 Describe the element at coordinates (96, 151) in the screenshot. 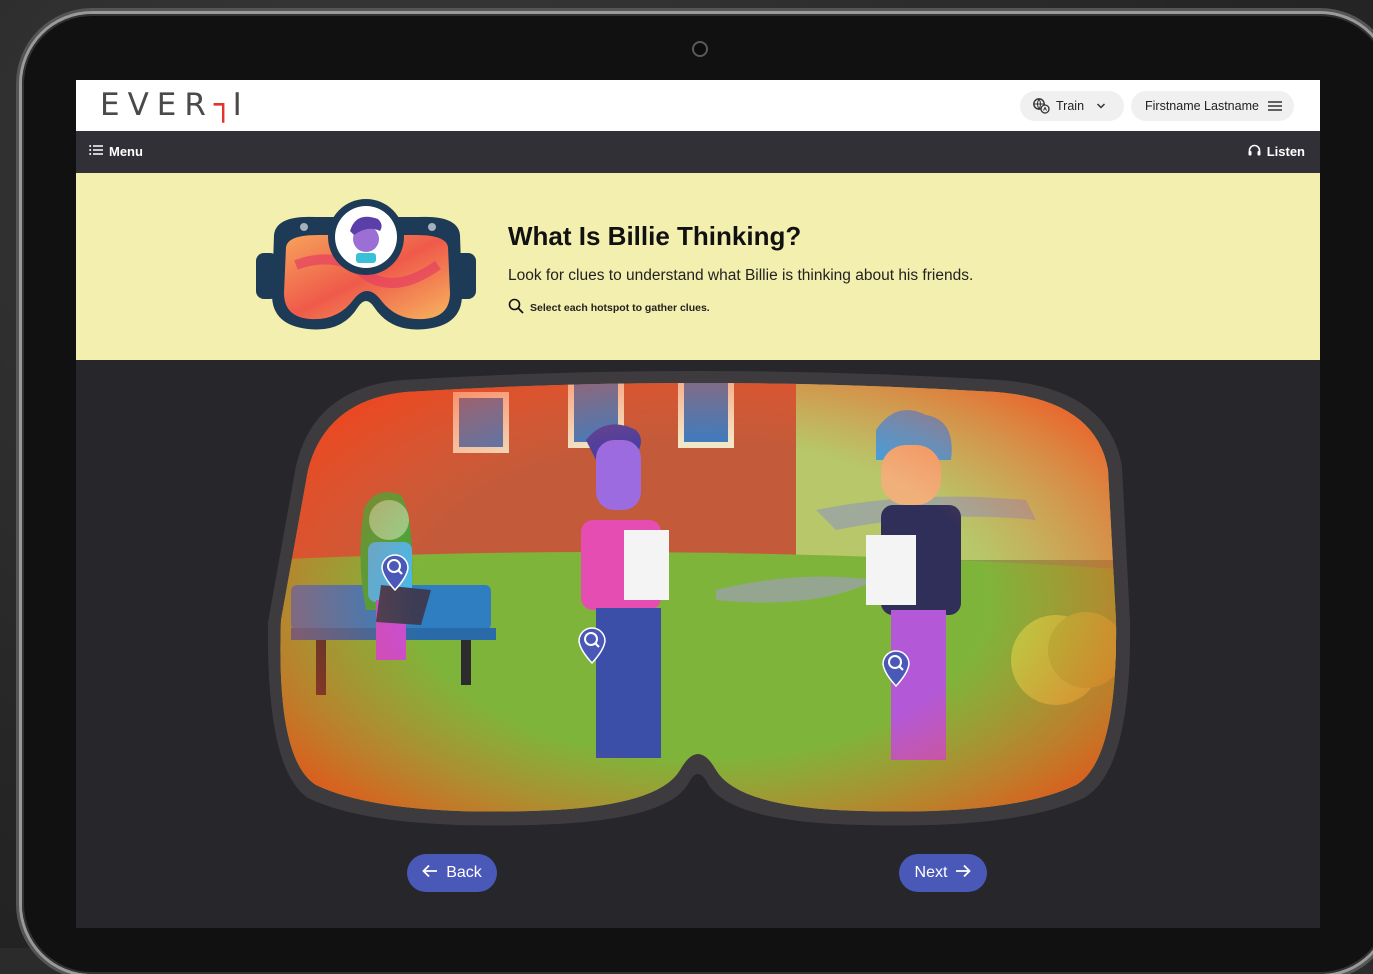

I see `list-icon` at that location.